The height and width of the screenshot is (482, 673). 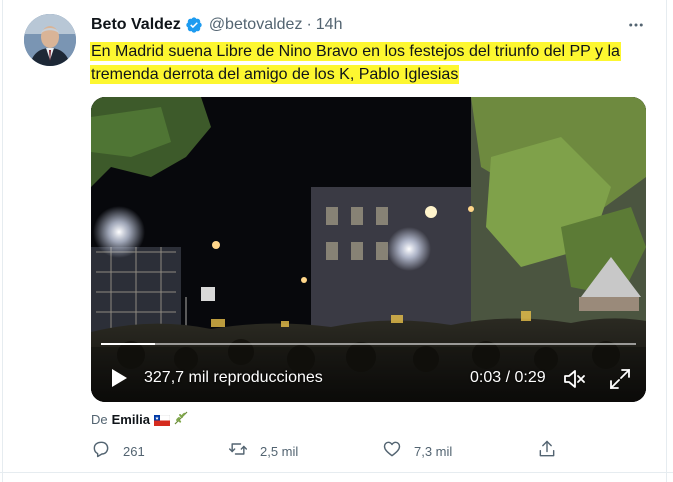 What do you see at coordinates (620, 379) in the screenshot?
I see `fullscreen-icon` at bounding box center [620, 379].